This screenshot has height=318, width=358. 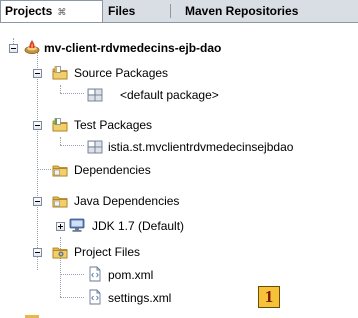 I want to click on test-packages-label: Test Packages, so click(x=113, y=125).